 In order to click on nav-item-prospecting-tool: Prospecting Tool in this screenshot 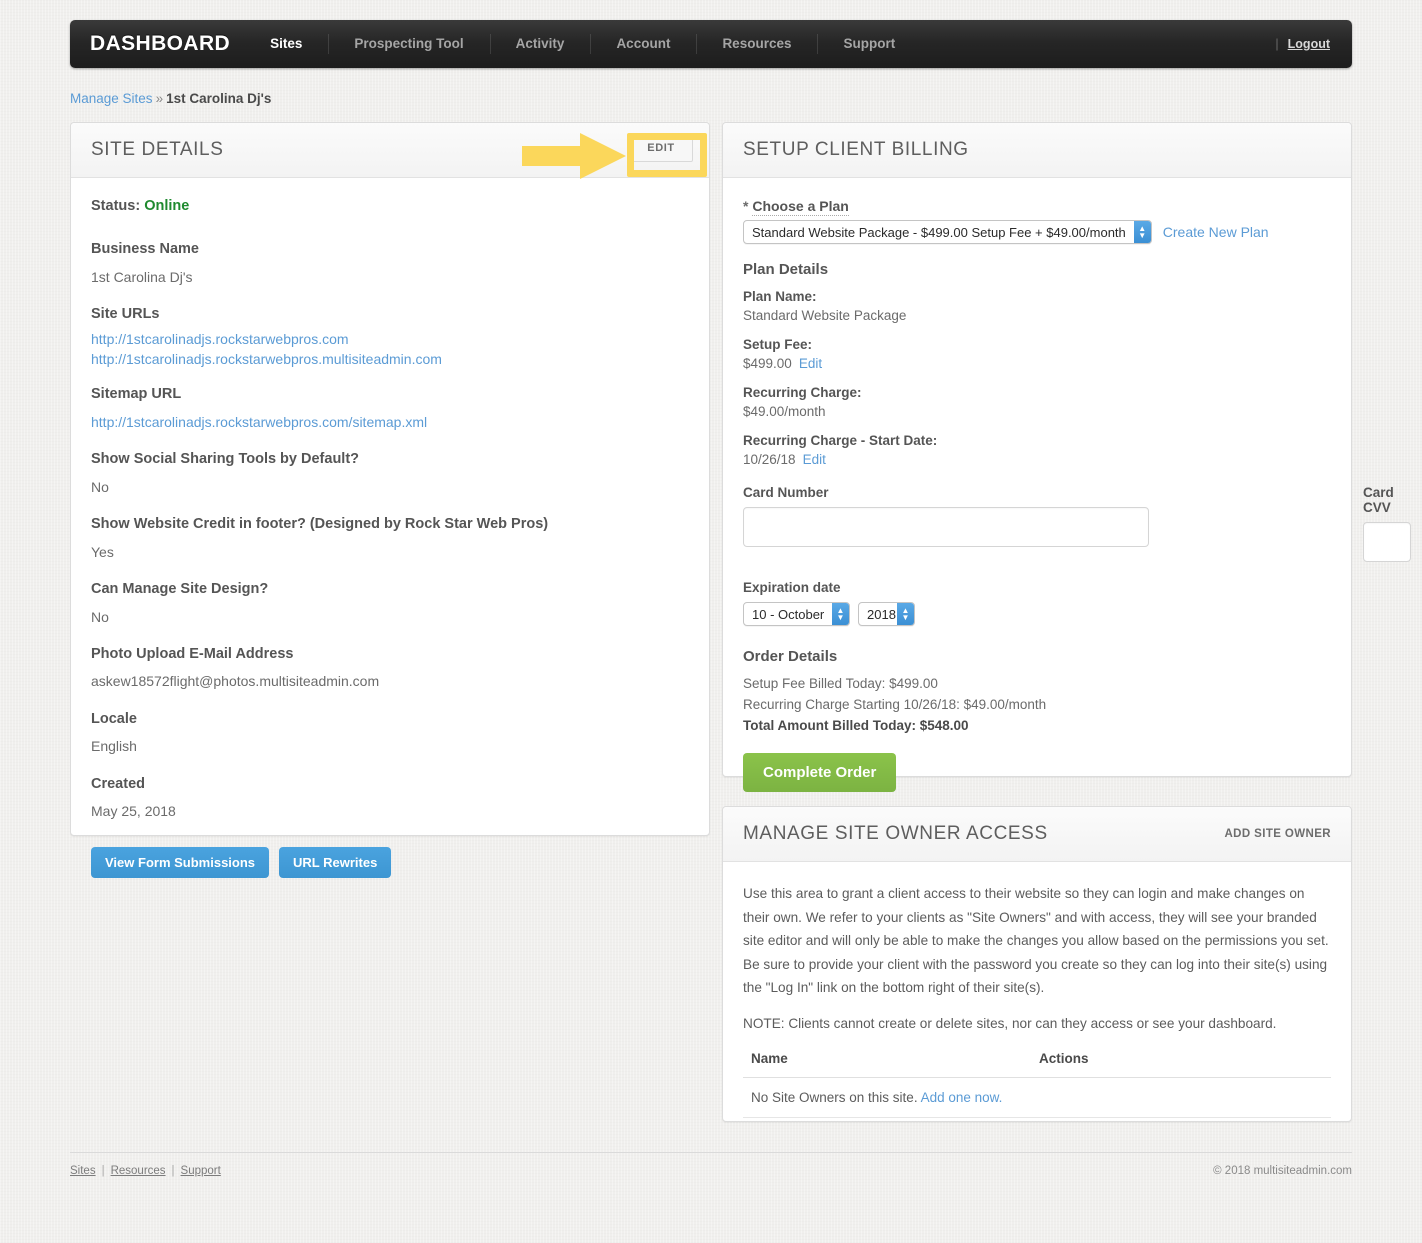, I will do `click(408, 44)`.